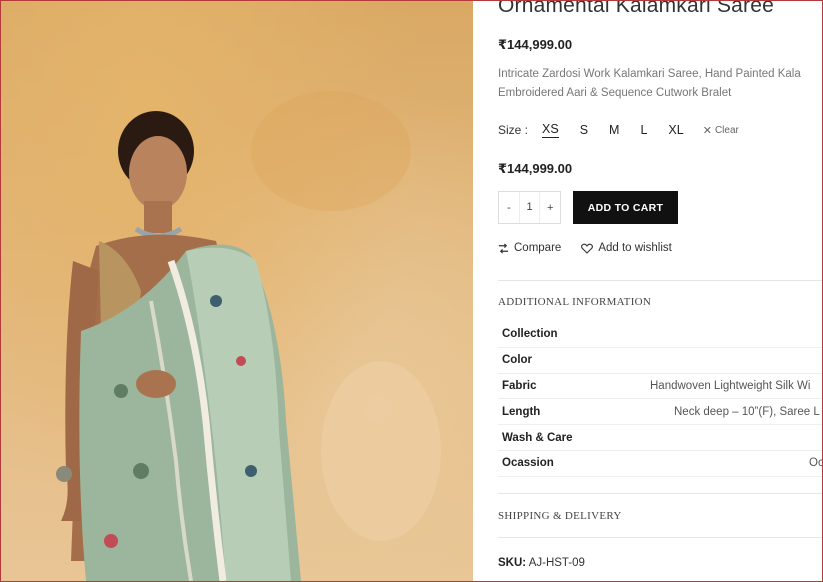 The height and width of the screenshot is (582, 823). What do you see at coordinates (503, 248) in the screenshot?
I see `compare-arrows-icon` at bounding box center [503, 248].